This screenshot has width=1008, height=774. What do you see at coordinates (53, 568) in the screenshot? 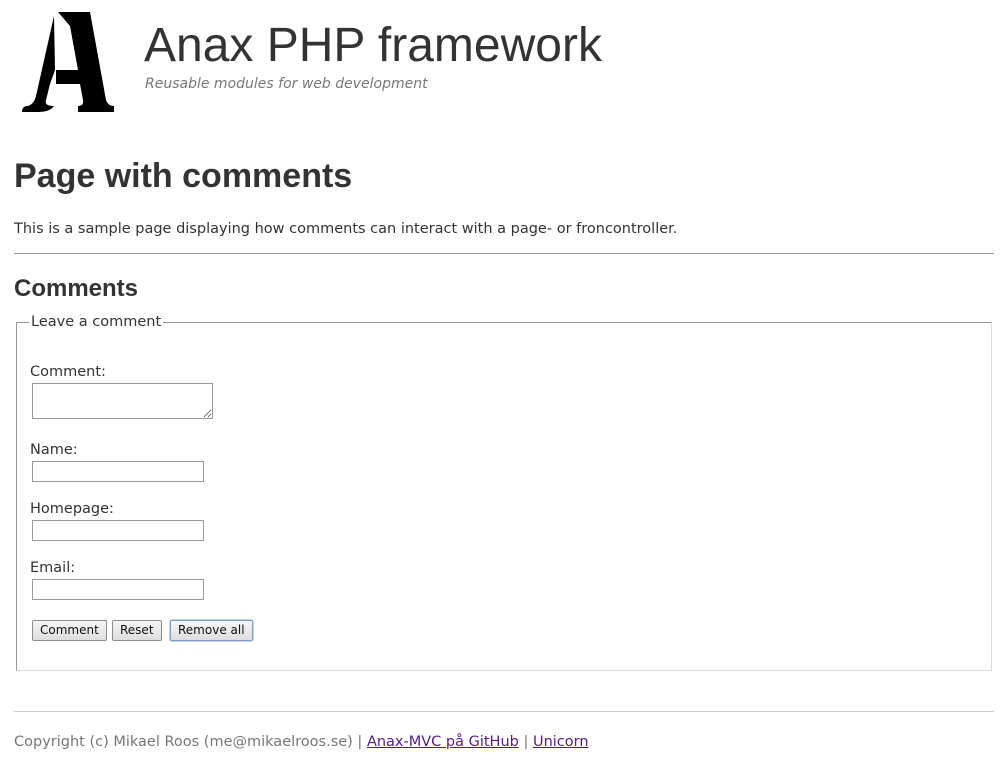
I see `email-label: Email:` at bounding box center [53, 568].